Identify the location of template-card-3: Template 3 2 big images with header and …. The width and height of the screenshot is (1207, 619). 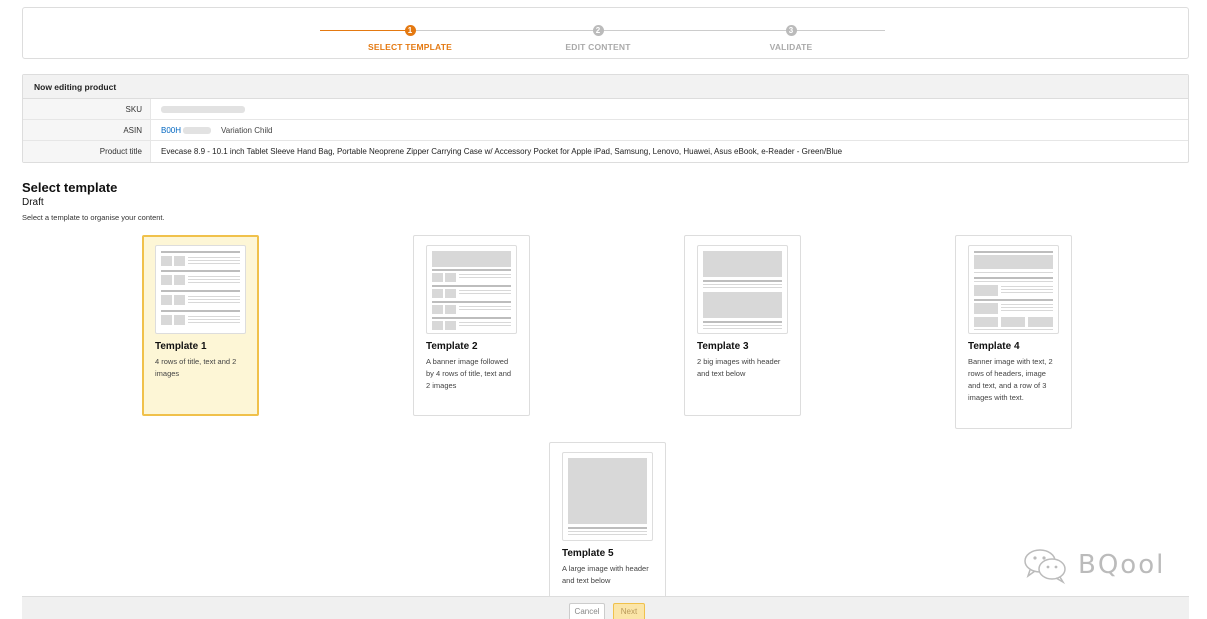
(742, 325).